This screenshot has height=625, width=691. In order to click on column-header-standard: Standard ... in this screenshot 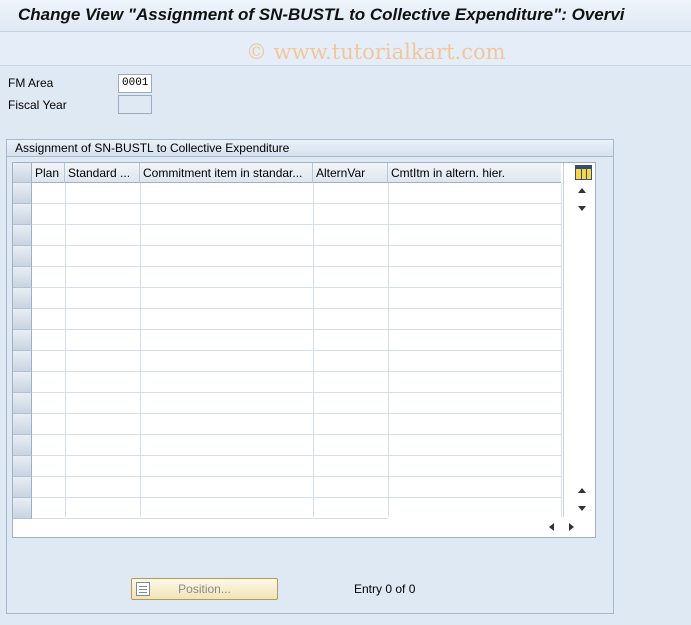, I will do `click(102, 173)`.